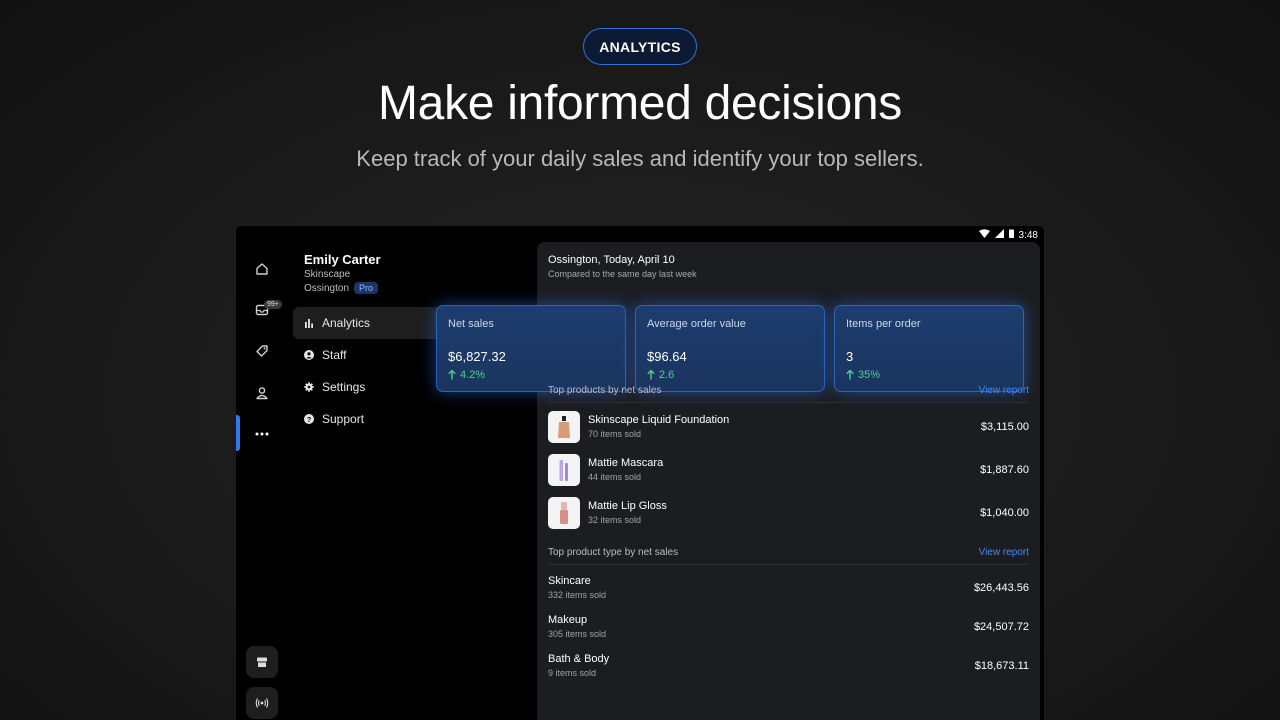 This screenshot has height=720, width=1280. What do you see at coordinates (611, 260) in the screenshot?
I see `panel-title: Ossington, Today, April 10` at bounding box center [611, 260].